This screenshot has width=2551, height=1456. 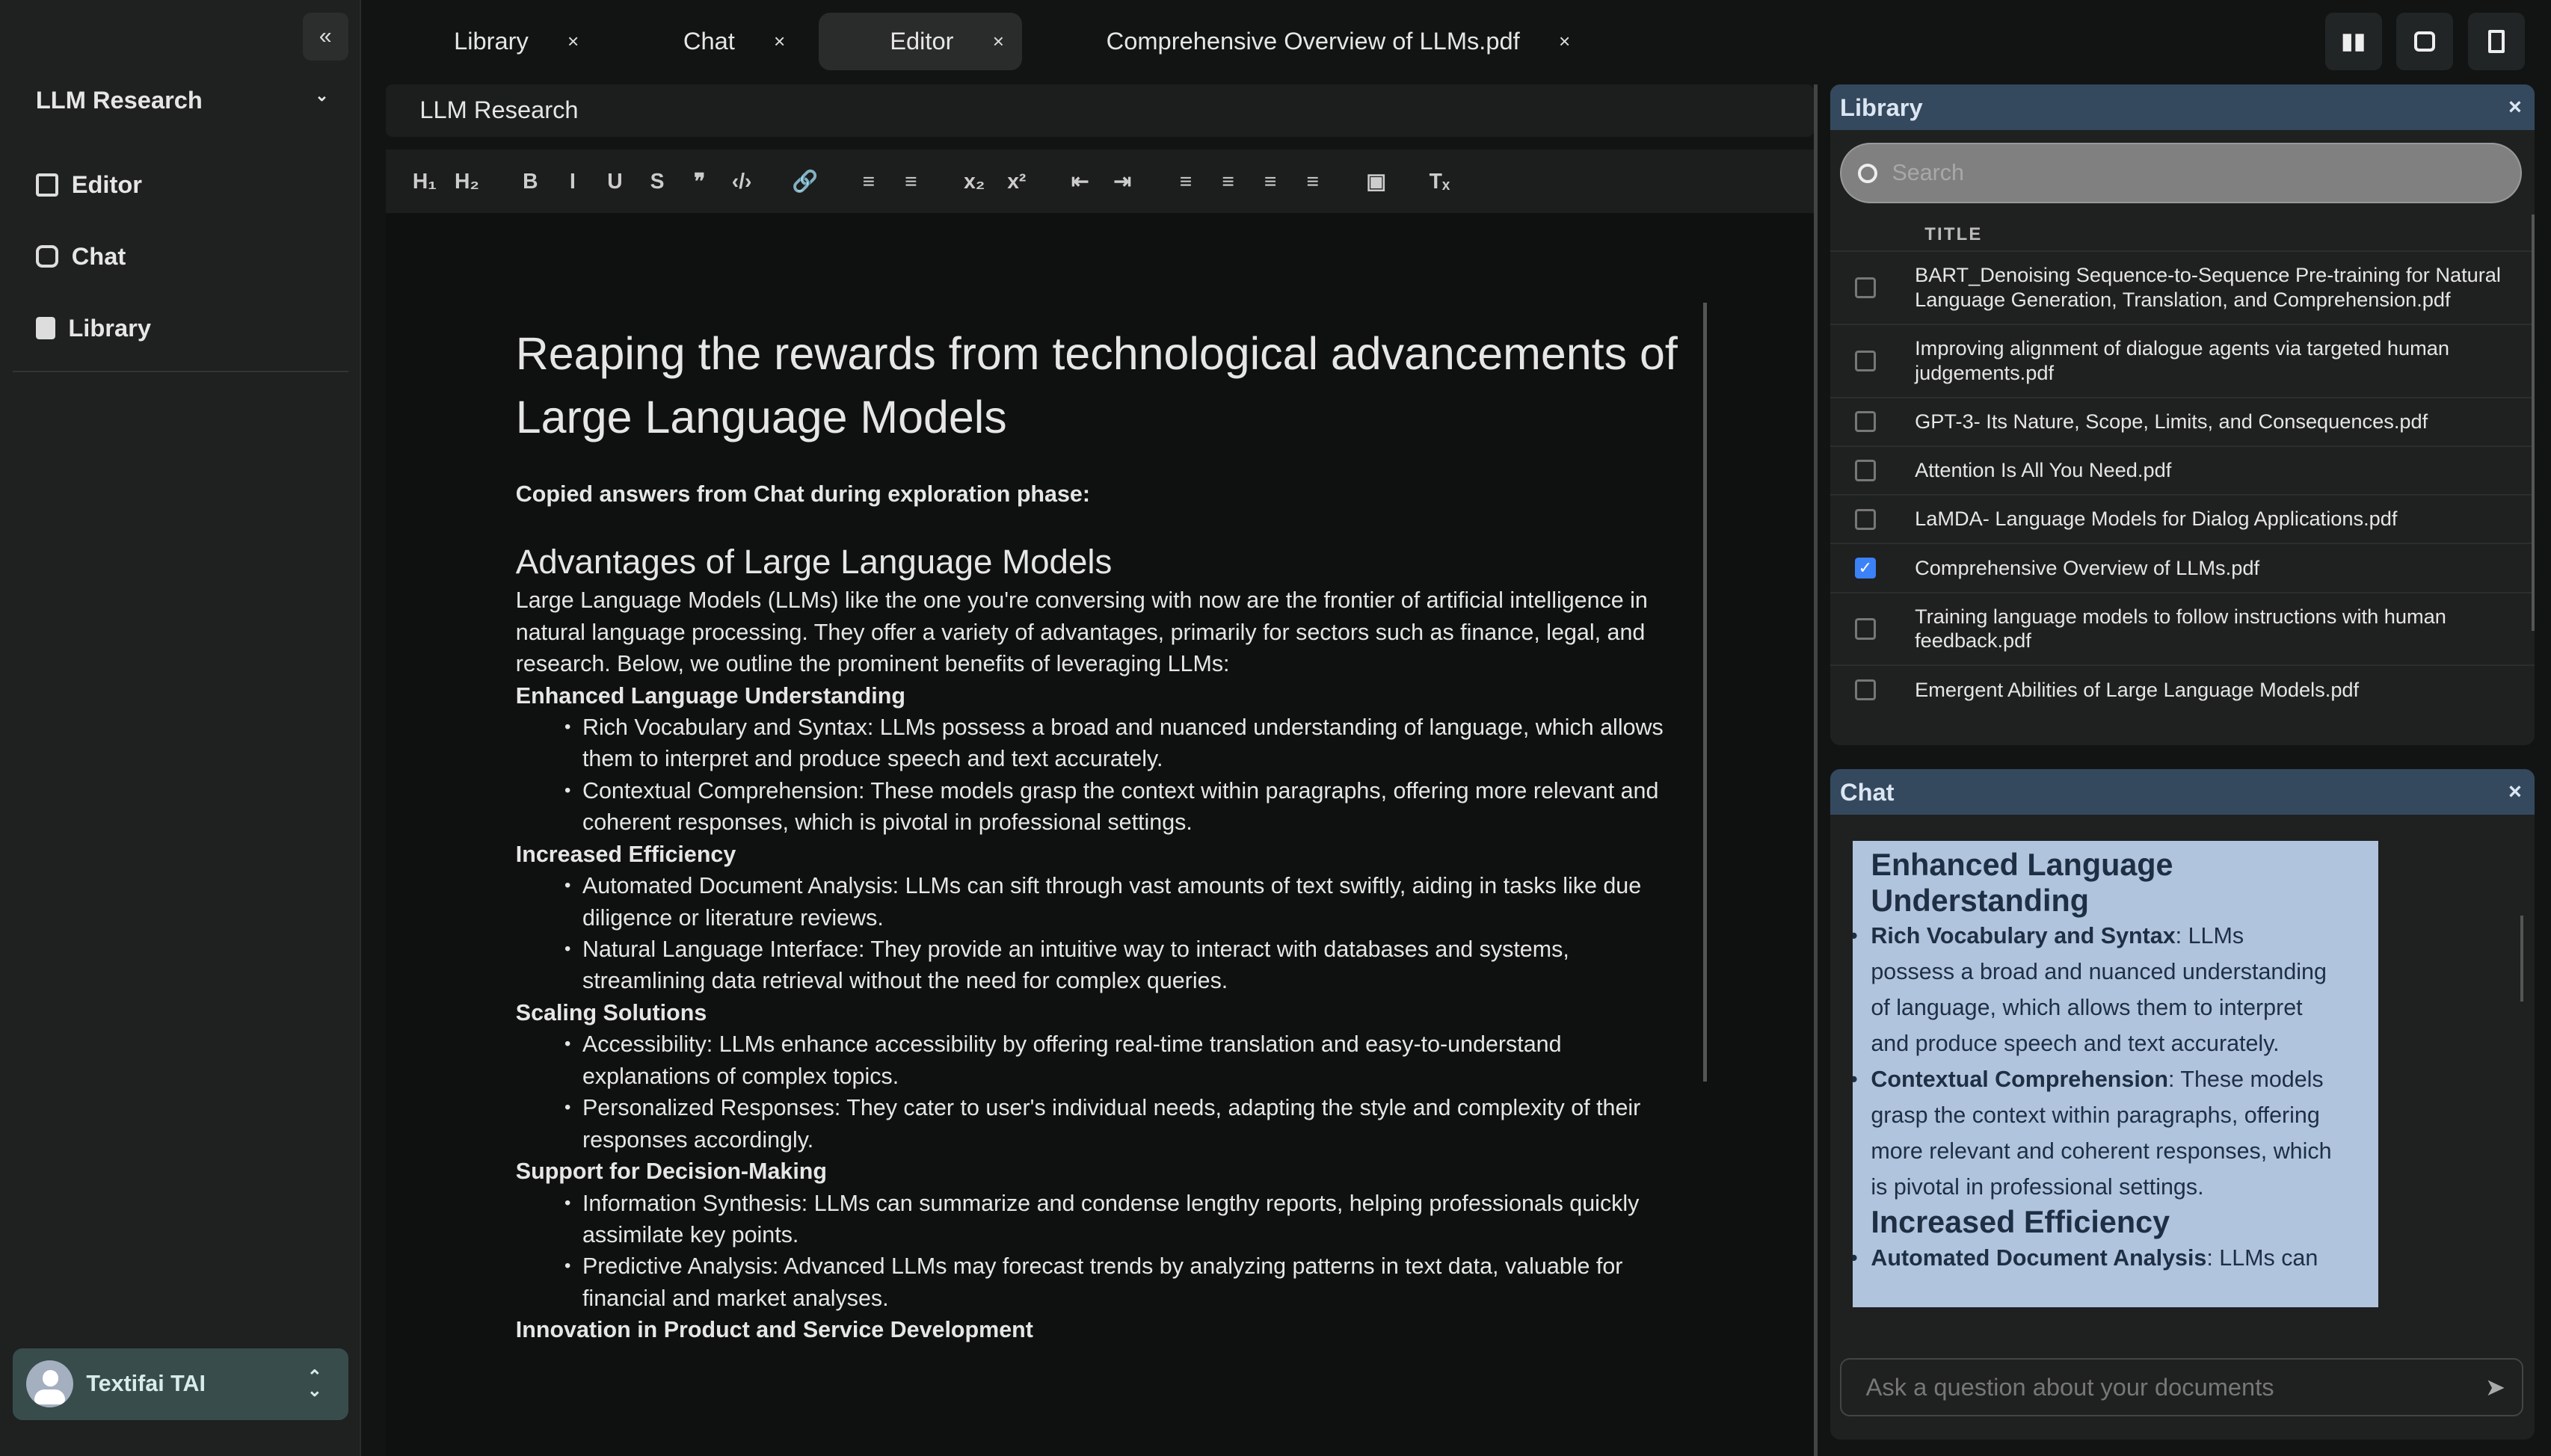 What do you see at coordinates (1953, 234) in the screenshot?
I see `column-header-title: TITLE` at bounding box center [1953, 234].